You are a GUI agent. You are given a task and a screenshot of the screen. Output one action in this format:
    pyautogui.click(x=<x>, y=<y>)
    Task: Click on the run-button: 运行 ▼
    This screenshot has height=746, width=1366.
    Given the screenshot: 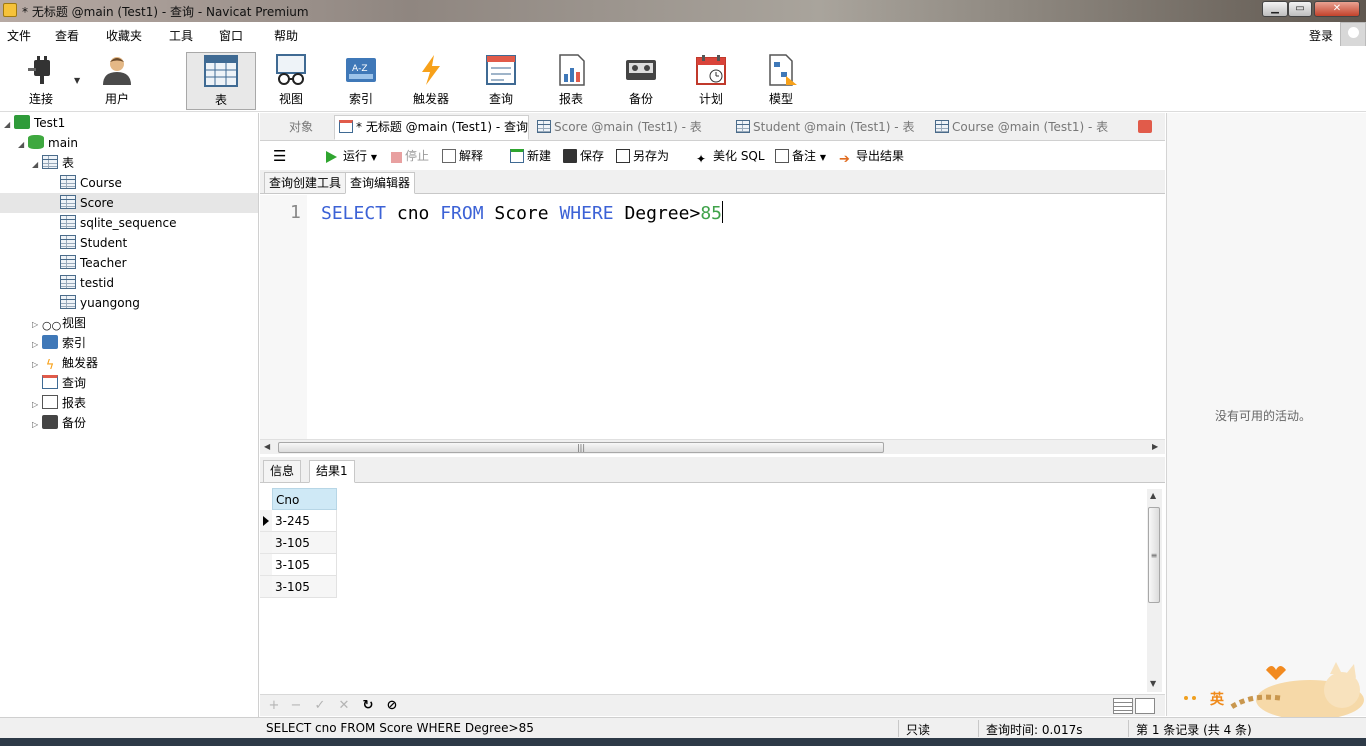 What is the action you would take?
    pyautogui.click(x=351, y=157)
    